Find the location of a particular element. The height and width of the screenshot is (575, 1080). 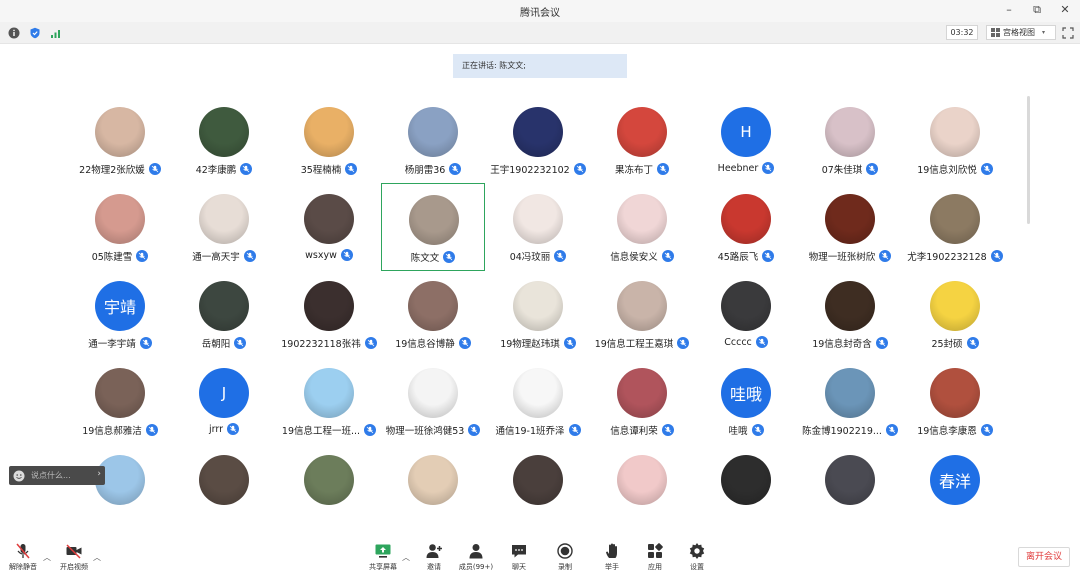

participant-tile: 信息侯安义 is located at coordinates (642, 227).